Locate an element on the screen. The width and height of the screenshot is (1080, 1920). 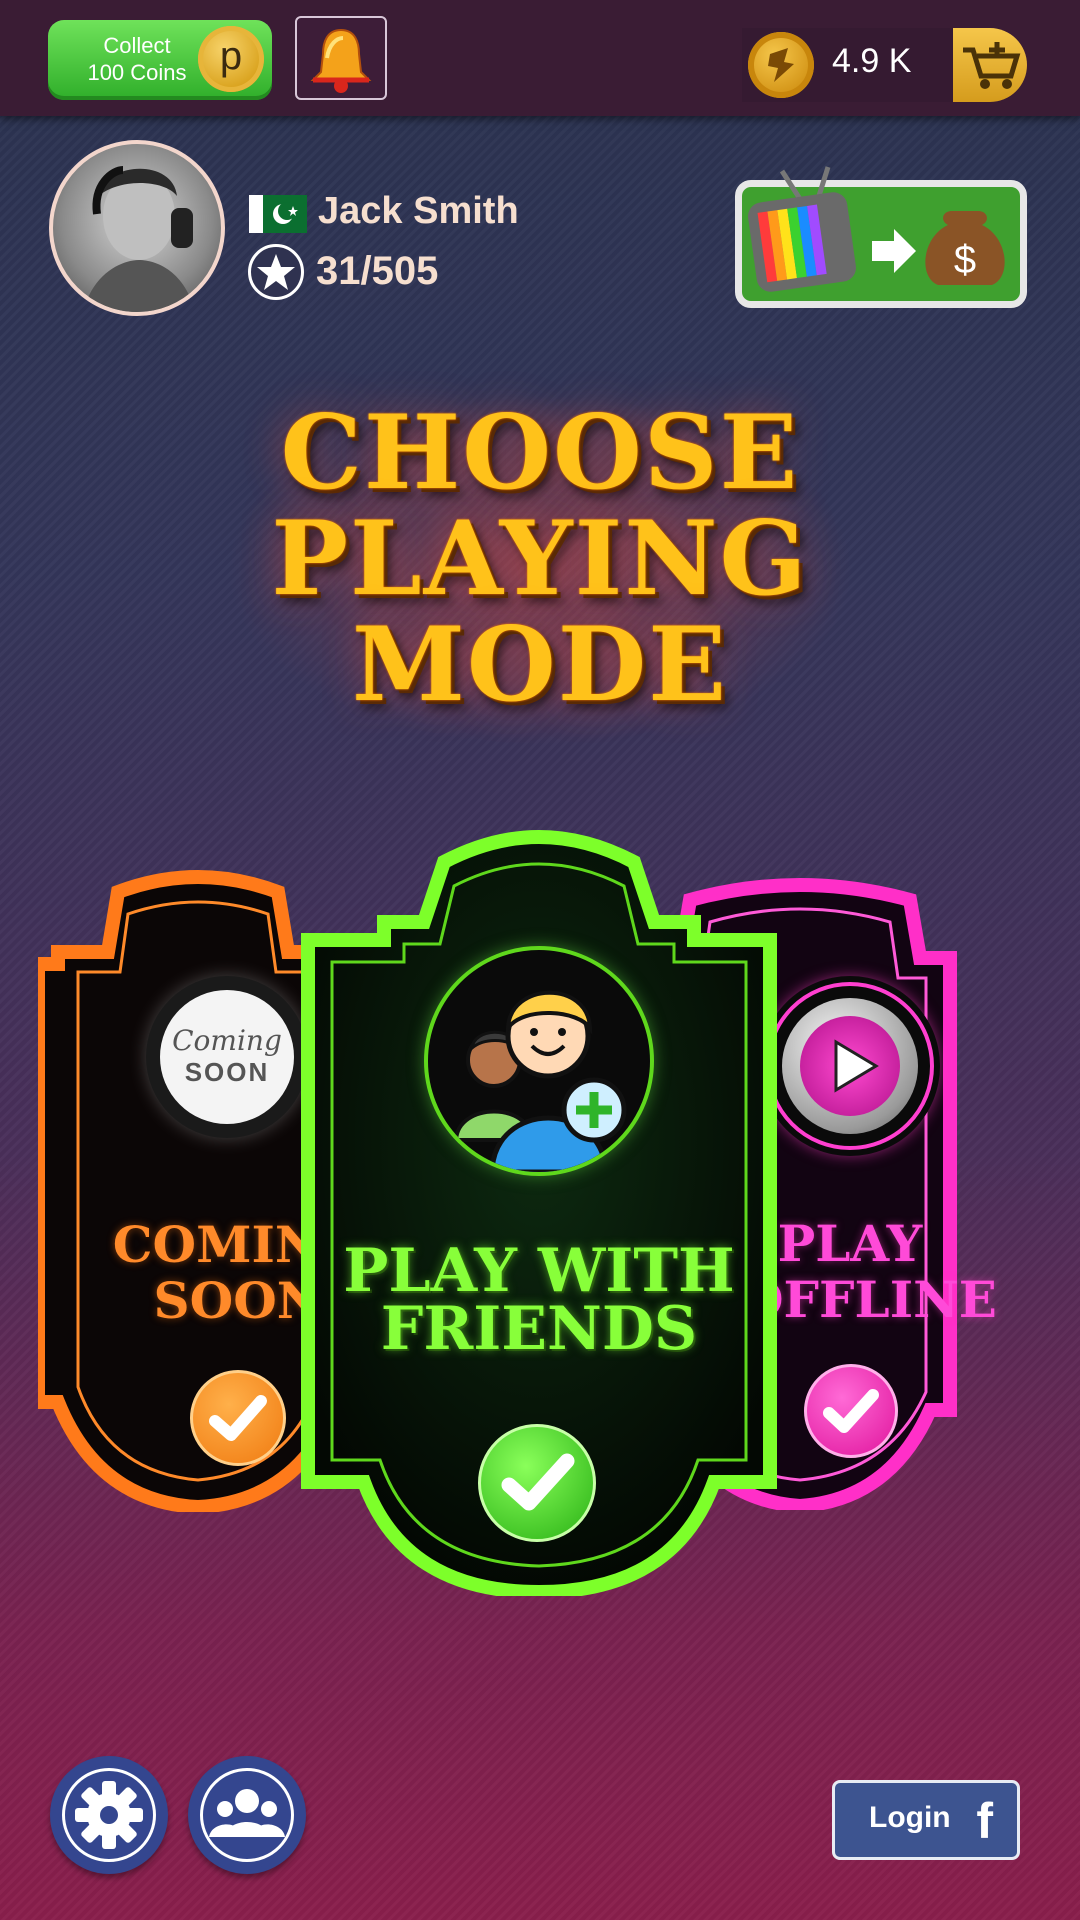
mode-label-play-with-friends: PLAY WITH FRIENDS is located at coordinates (539, 1300).